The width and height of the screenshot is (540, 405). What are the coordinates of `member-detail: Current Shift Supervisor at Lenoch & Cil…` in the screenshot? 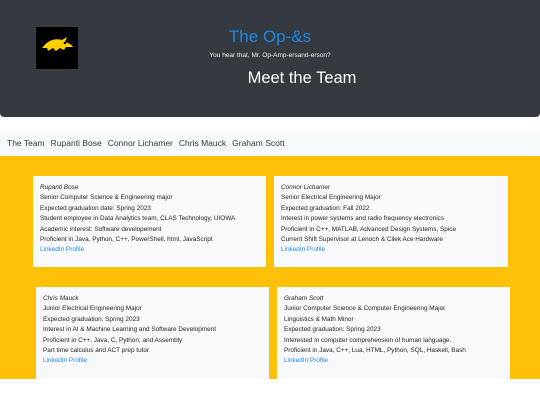 It's located at (362, 240).